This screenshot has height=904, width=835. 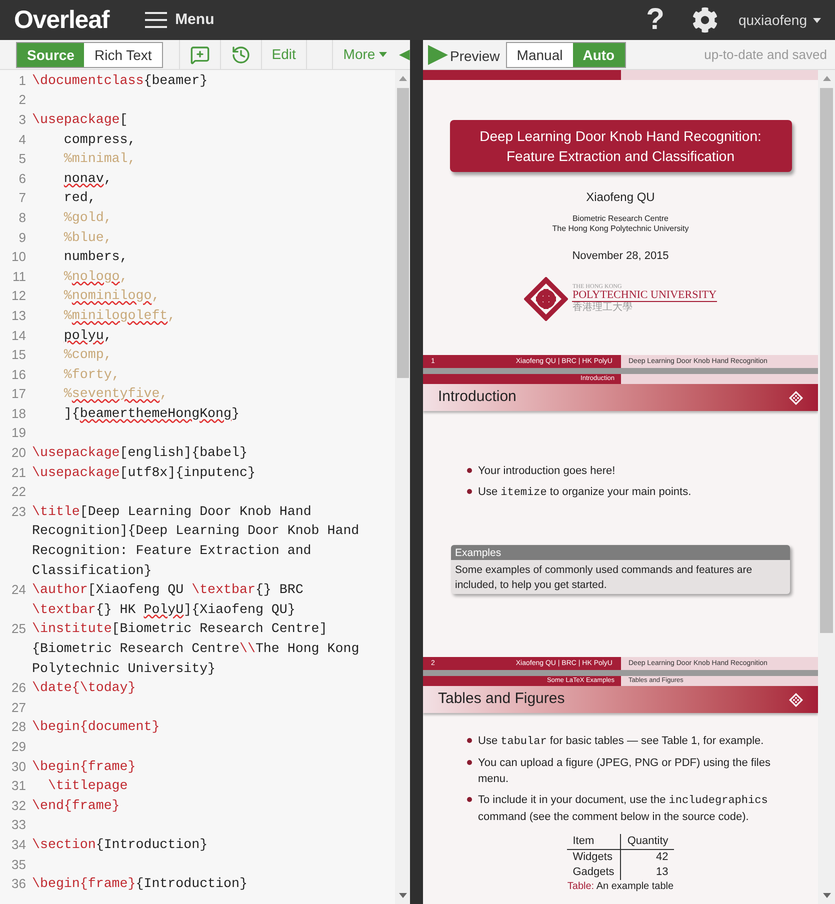 I want to click on table-cell: 13, so click(x=647, y=872).